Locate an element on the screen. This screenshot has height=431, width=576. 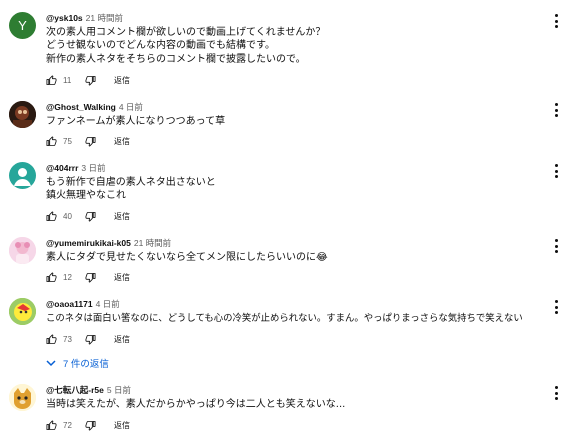
view-replies-button: 7 件の返信 is located at coordinates (77, 363).